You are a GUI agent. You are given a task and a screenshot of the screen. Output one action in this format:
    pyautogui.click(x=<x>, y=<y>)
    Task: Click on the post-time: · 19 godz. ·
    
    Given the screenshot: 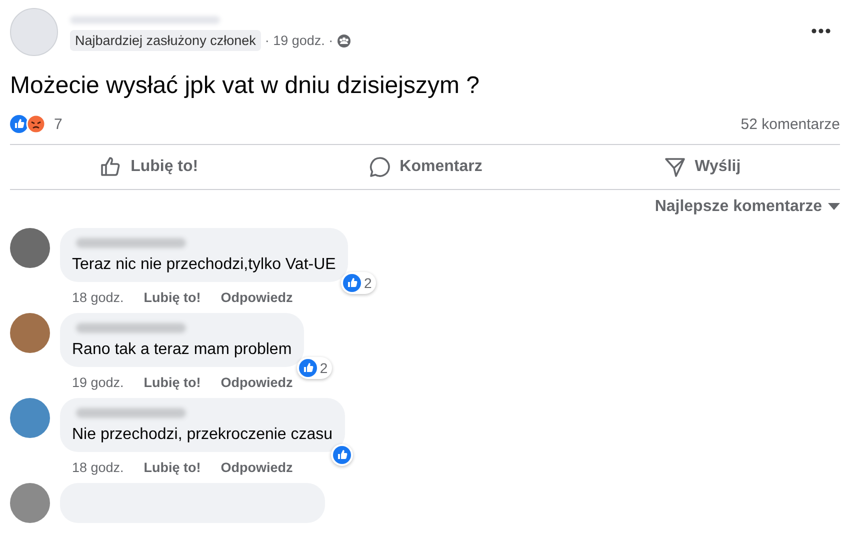 What is the action you would take?
    pyautogui.click(x=299, y=40)
    